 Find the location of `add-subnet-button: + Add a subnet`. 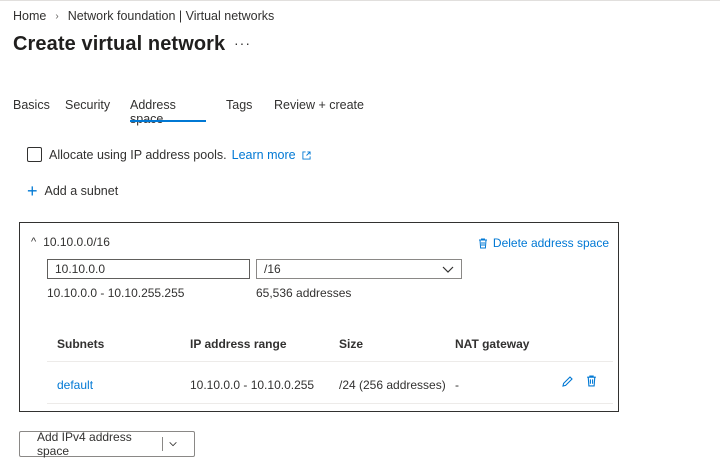

add-subnet-button: + Add a subnet is located at coordinates (73, 191).